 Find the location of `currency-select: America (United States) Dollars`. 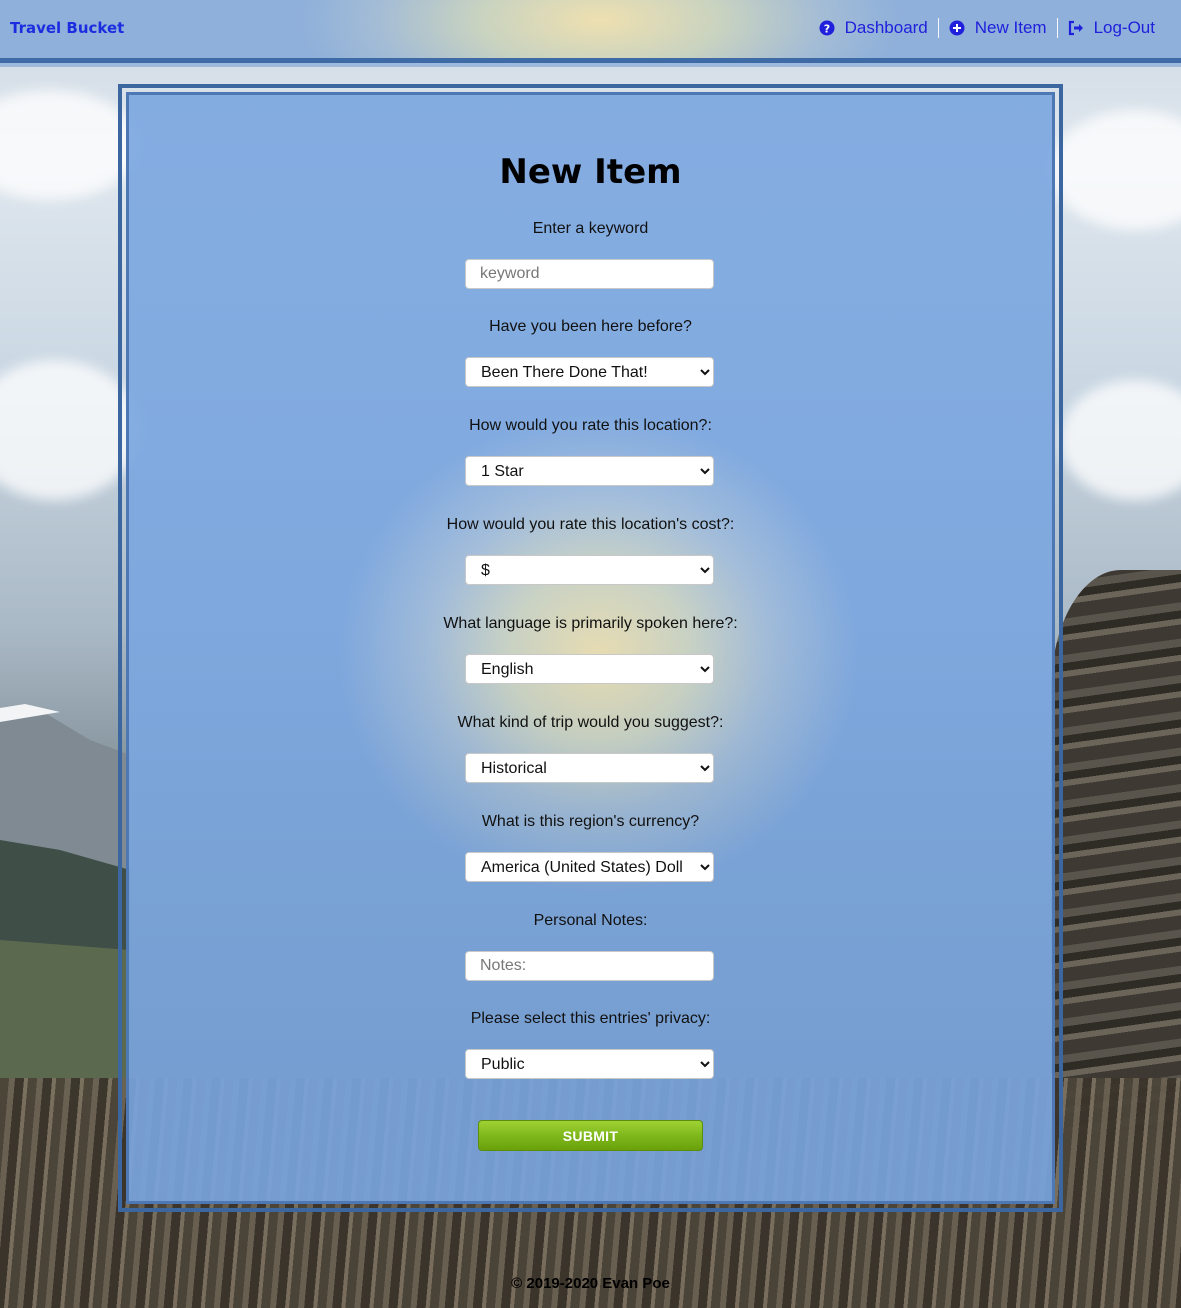

currency-select: America (United States) Dollars is located at coordinates (589, 867).